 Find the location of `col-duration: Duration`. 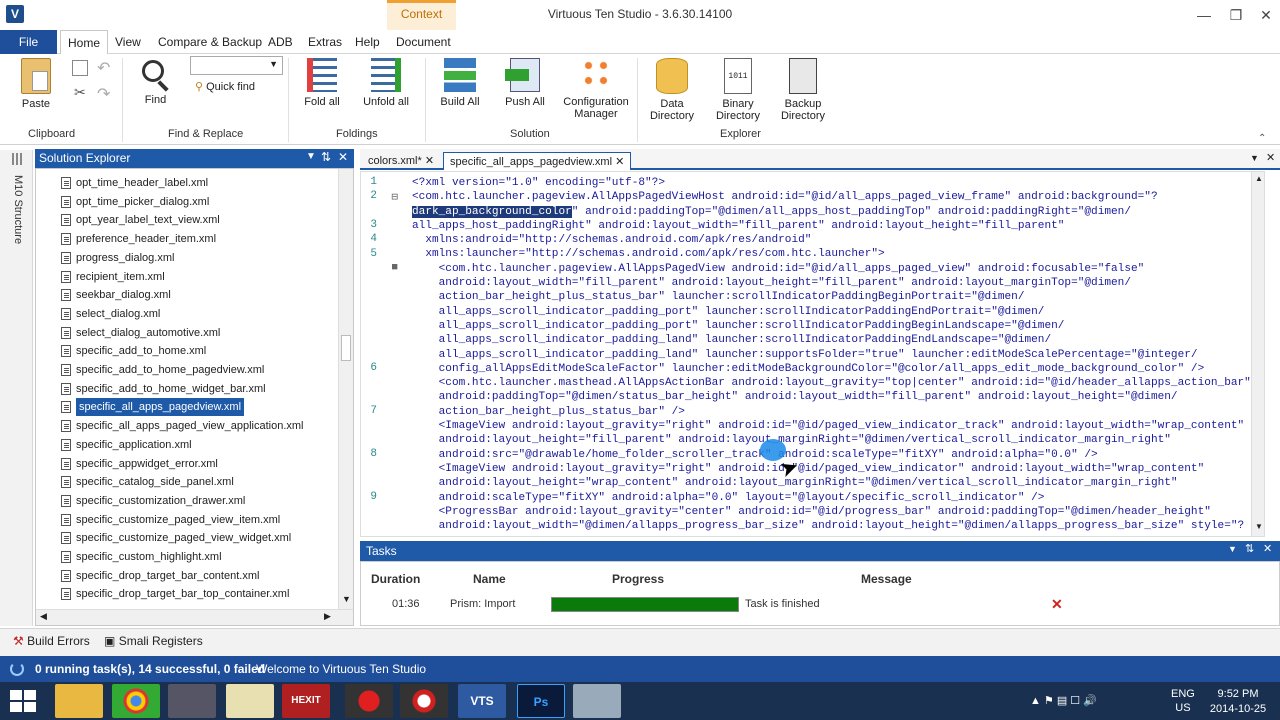

col-duration: Duration is located at coordinates (395, 579).